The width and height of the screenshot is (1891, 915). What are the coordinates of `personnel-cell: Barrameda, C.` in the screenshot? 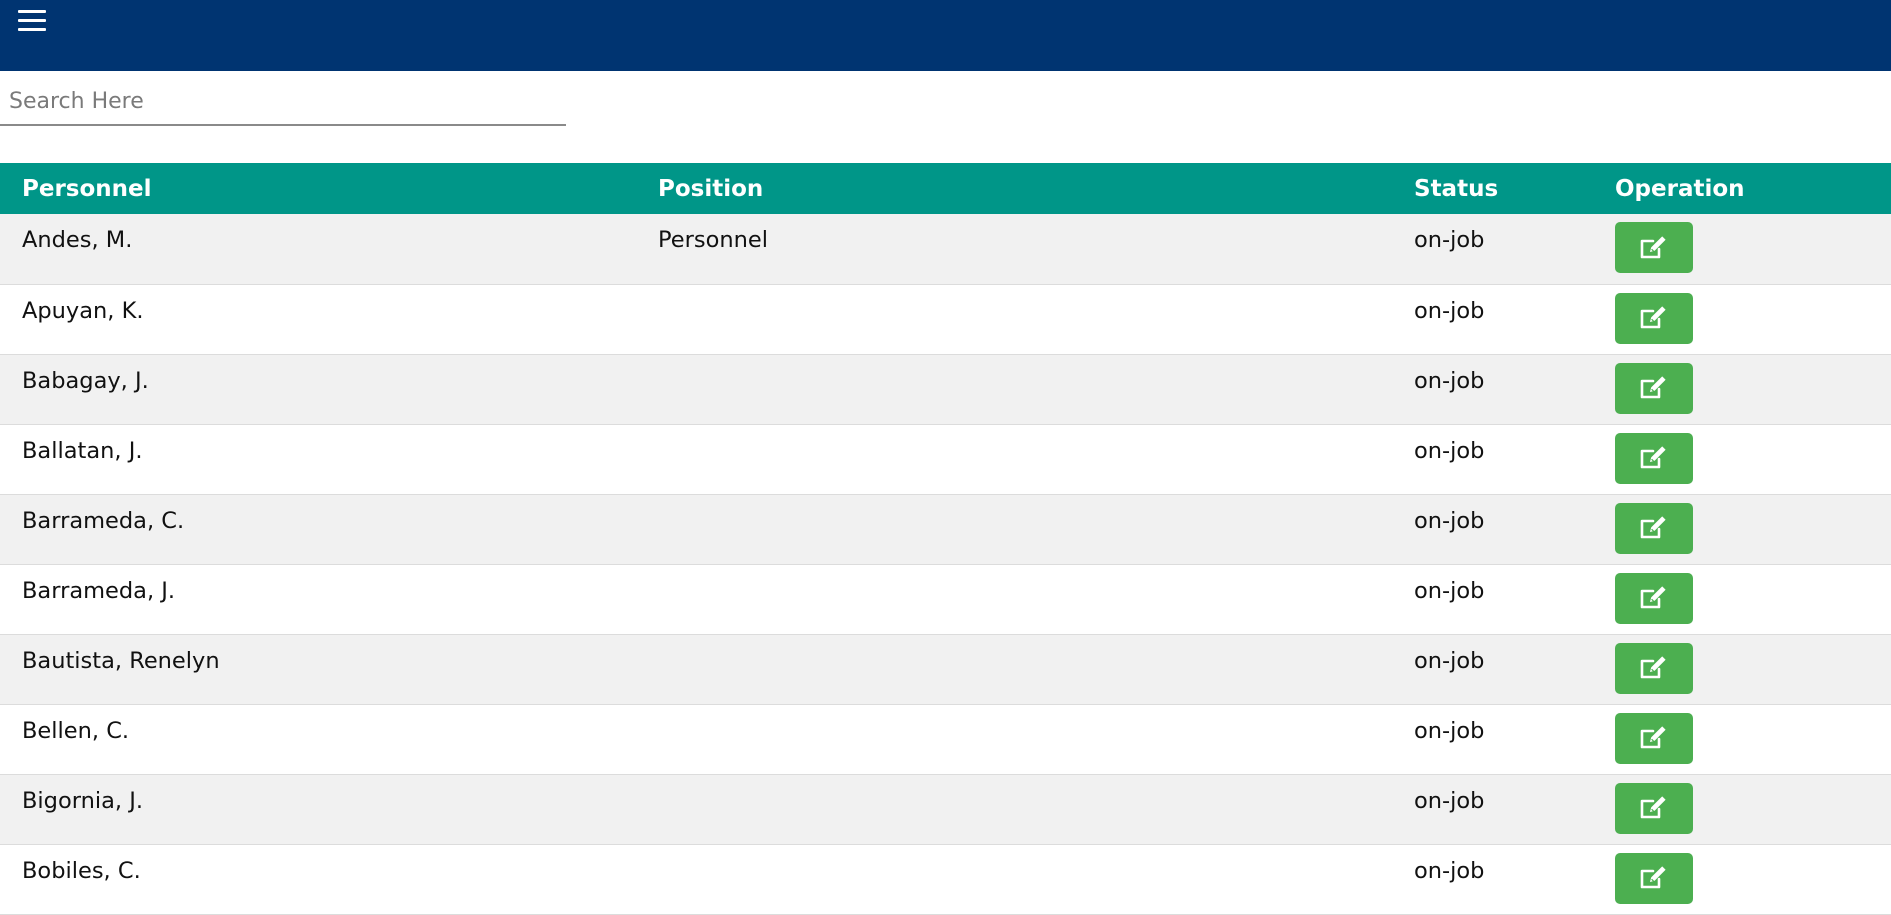 It's located at (318, 529).